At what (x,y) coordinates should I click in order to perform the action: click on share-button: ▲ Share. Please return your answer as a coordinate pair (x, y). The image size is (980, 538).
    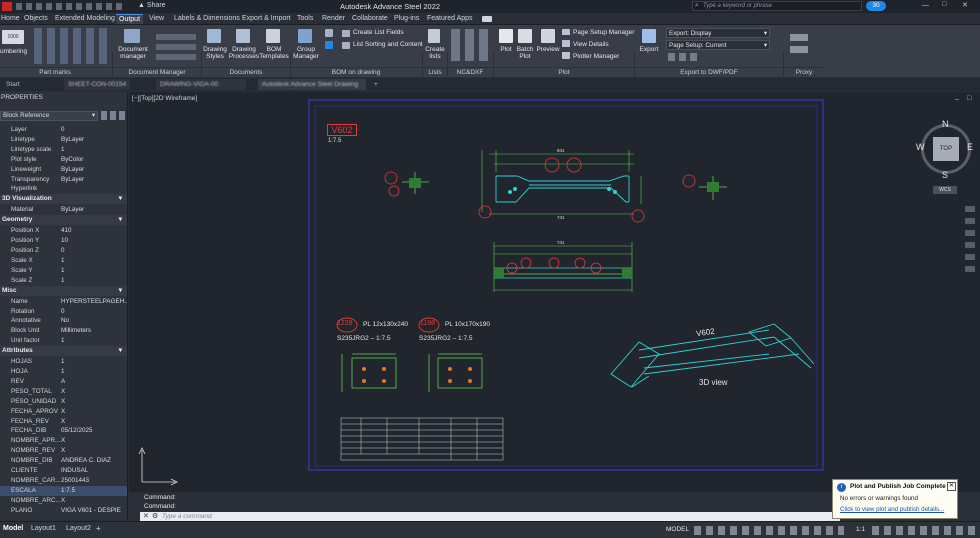
    Looking at the image, I should click on (152, 5).